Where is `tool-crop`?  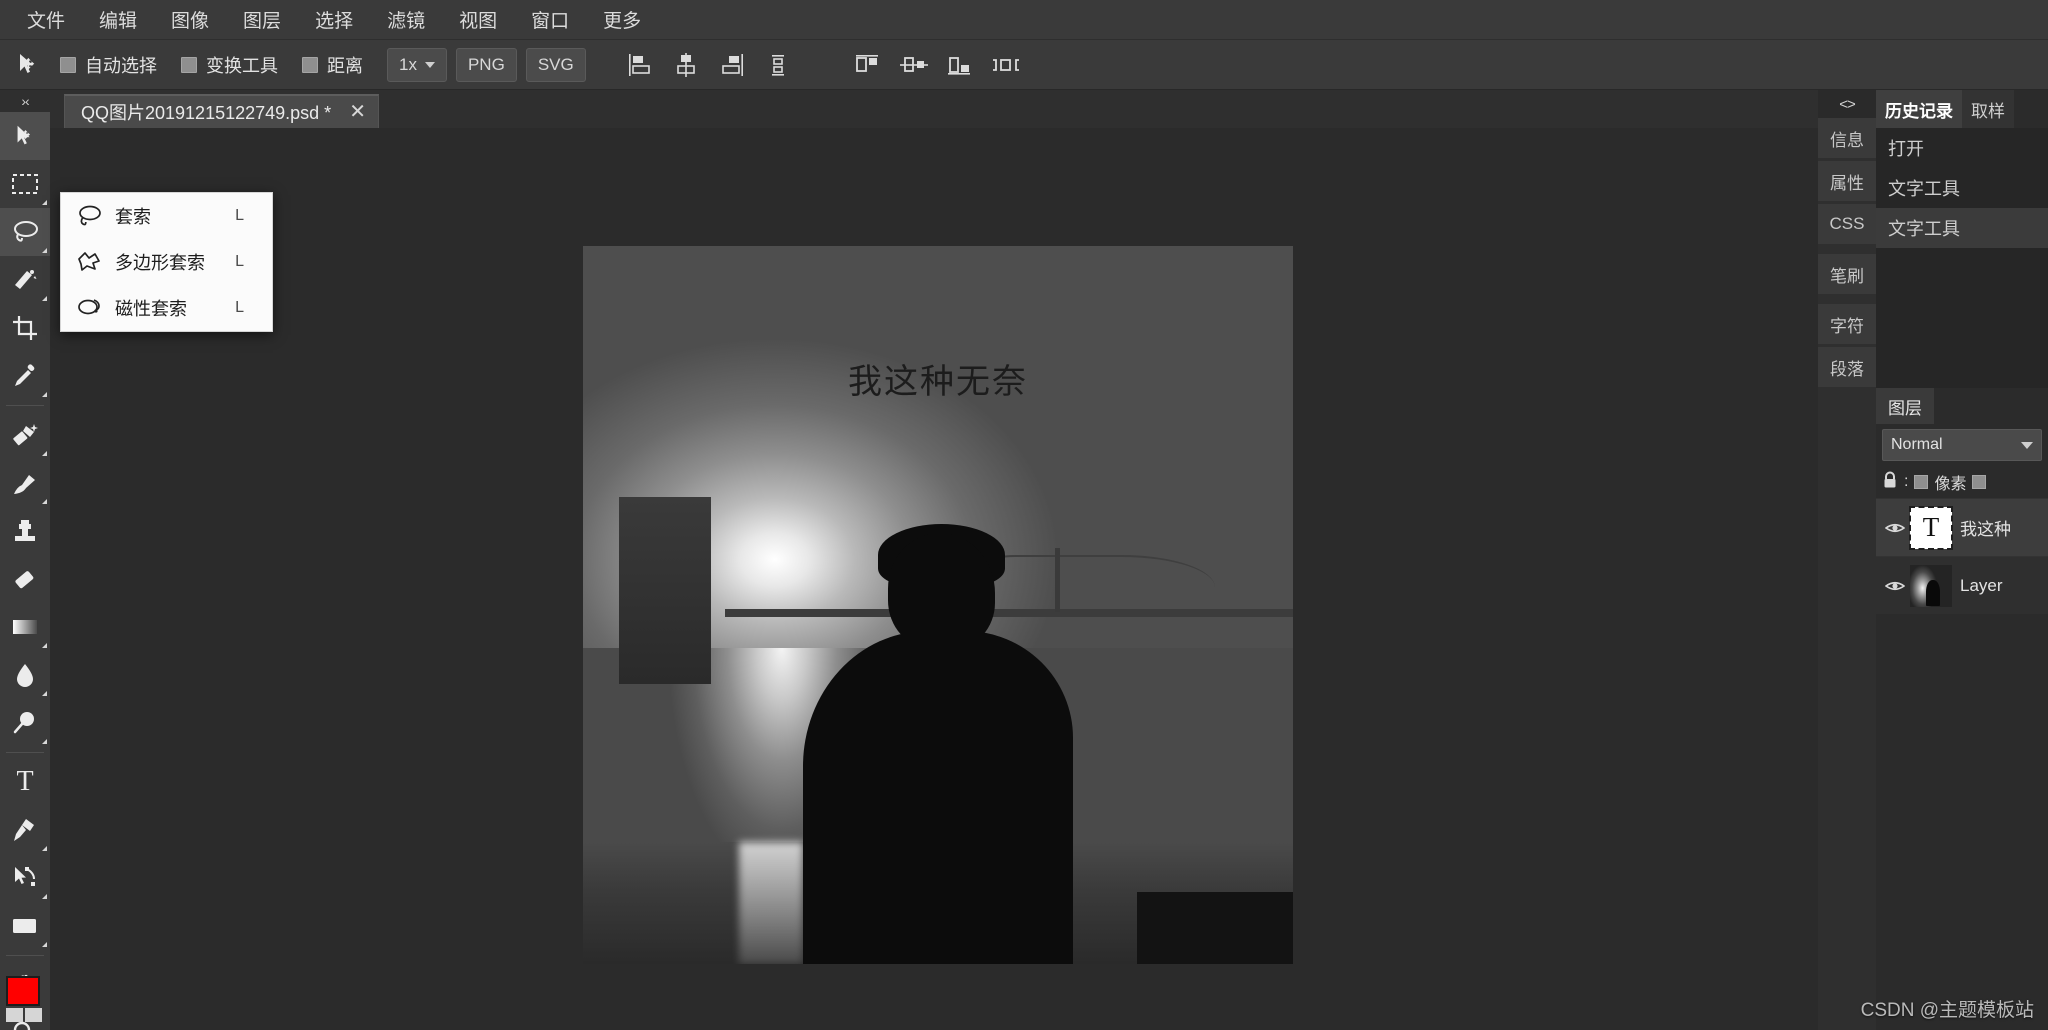 tool-crop is located at coordinates (25, 328).